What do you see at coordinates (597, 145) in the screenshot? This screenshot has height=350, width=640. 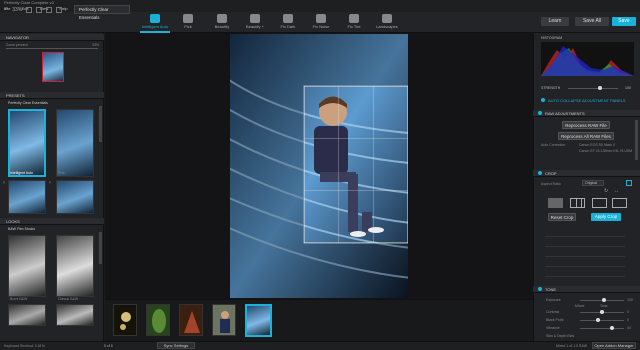 I see `camera-line1: Canon EOS 5D Mark II` at bounding box center [597, 145].